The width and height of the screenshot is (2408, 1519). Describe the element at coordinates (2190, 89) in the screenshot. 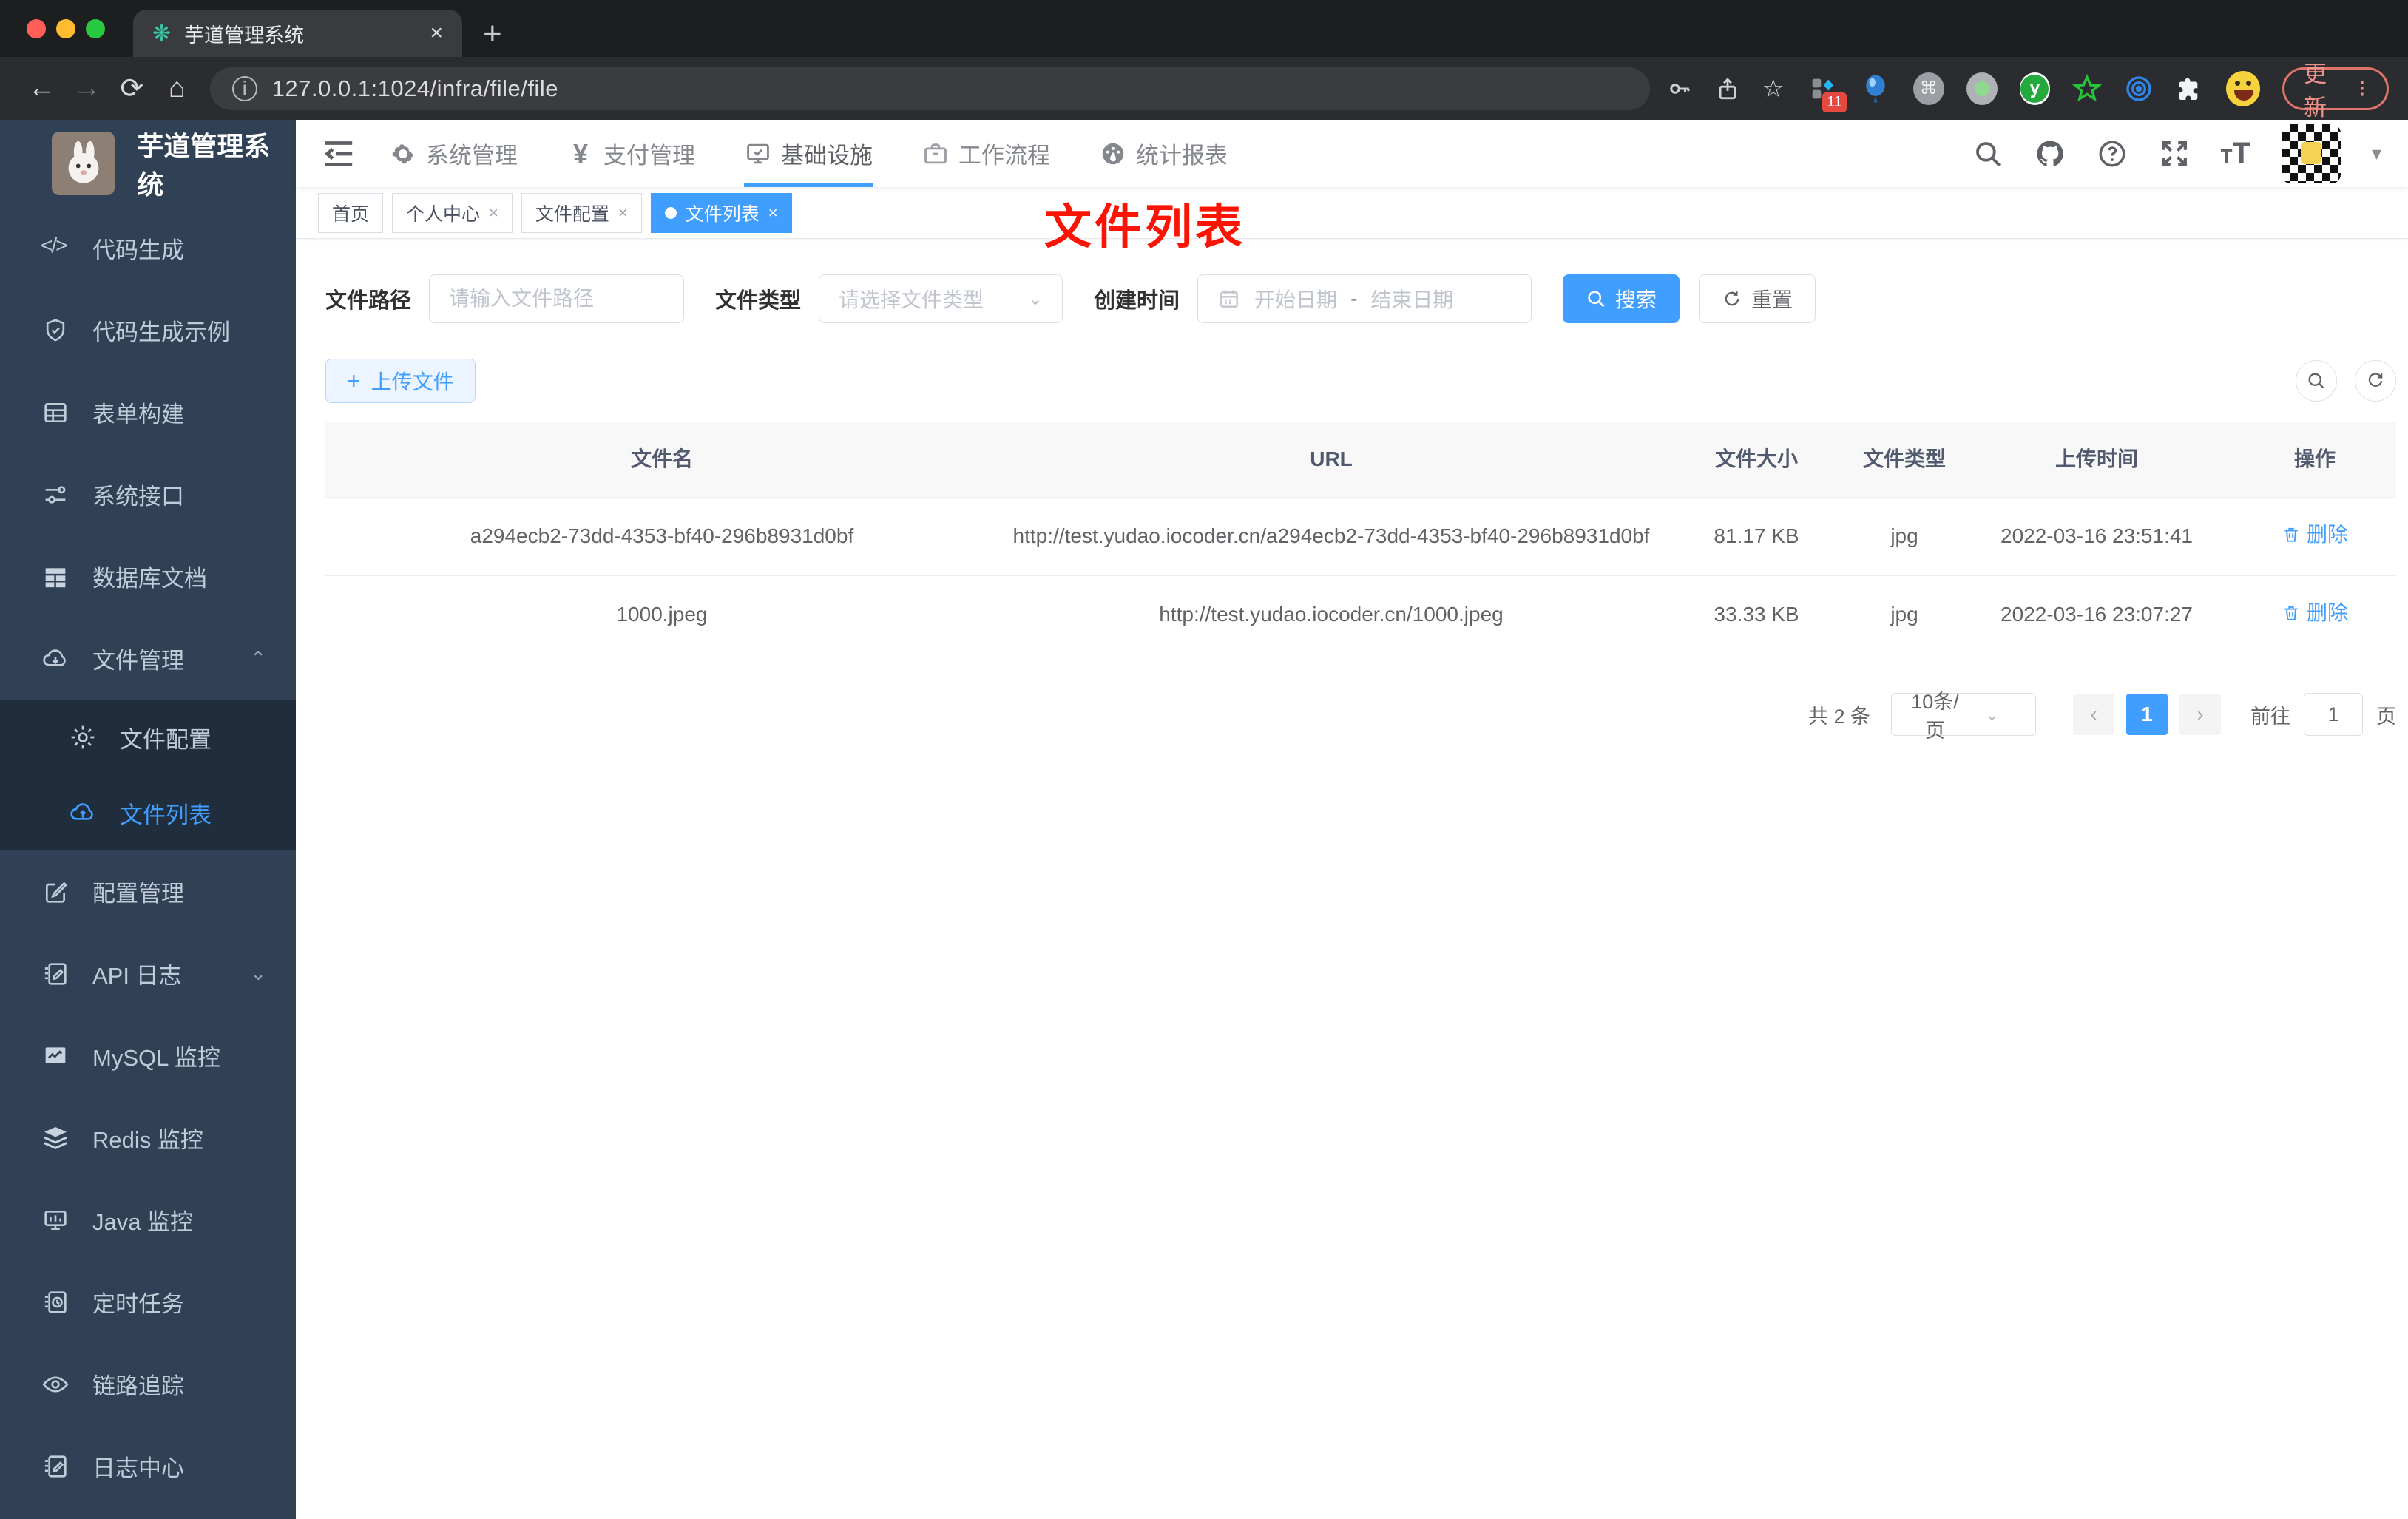

I see `extensions-puzzle-icon` at that location.